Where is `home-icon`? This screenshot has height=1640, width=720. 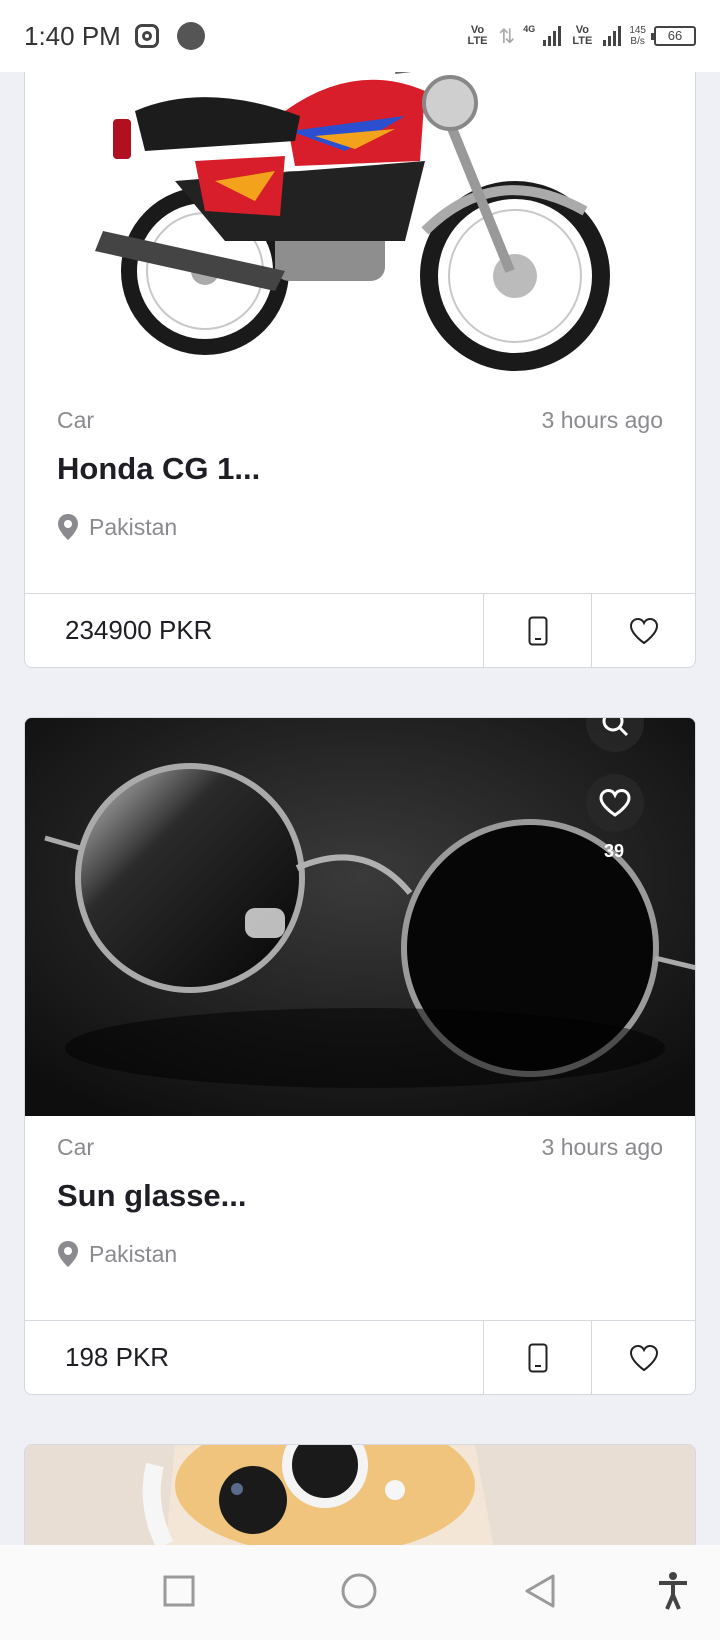
home-icon is located at coordinates (359, 1591).